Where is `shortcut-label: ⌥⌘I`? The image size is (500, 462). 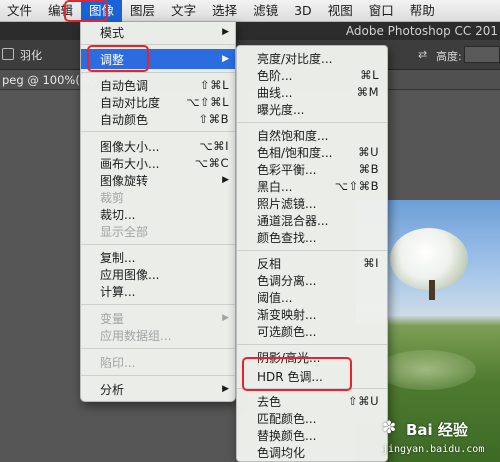 shortcut-label: ⌥⌘I is located at coordinates (214, 146).